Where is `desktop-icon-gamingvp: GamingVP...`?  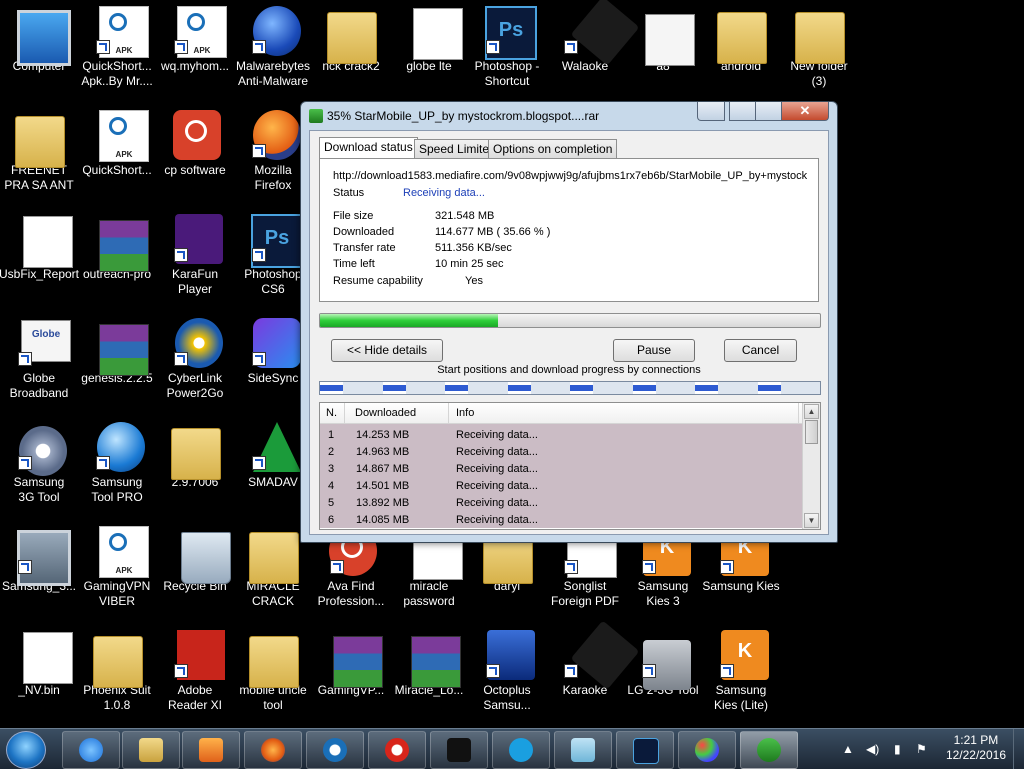 desktop-icon-gamingvp: GamingVP... is located at coordinates (351, 664).